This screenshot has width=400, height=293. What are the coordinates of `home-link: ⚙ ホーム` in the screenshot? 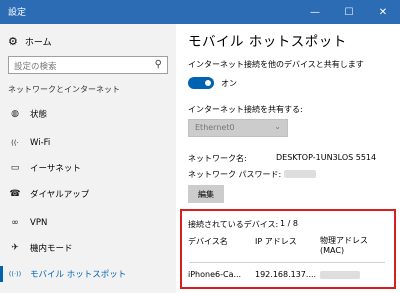 It's located at (30, 41).